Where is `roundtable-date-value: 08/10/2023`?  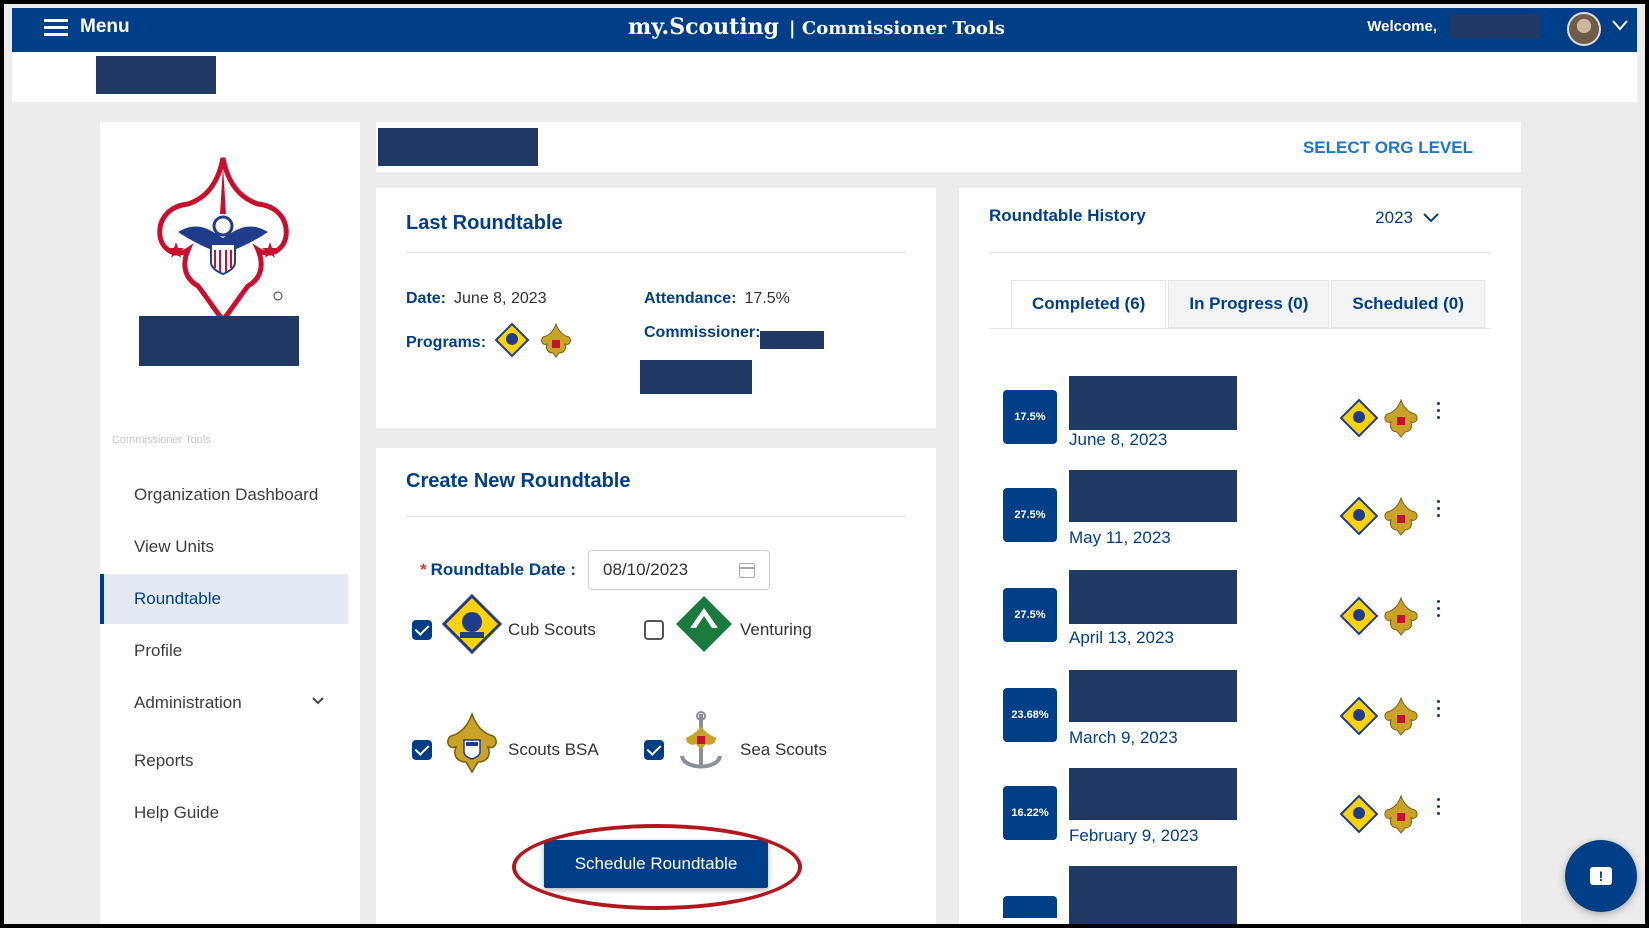 roundtable-date-value: 08/10/2023 is located at coordinates (646, 569).